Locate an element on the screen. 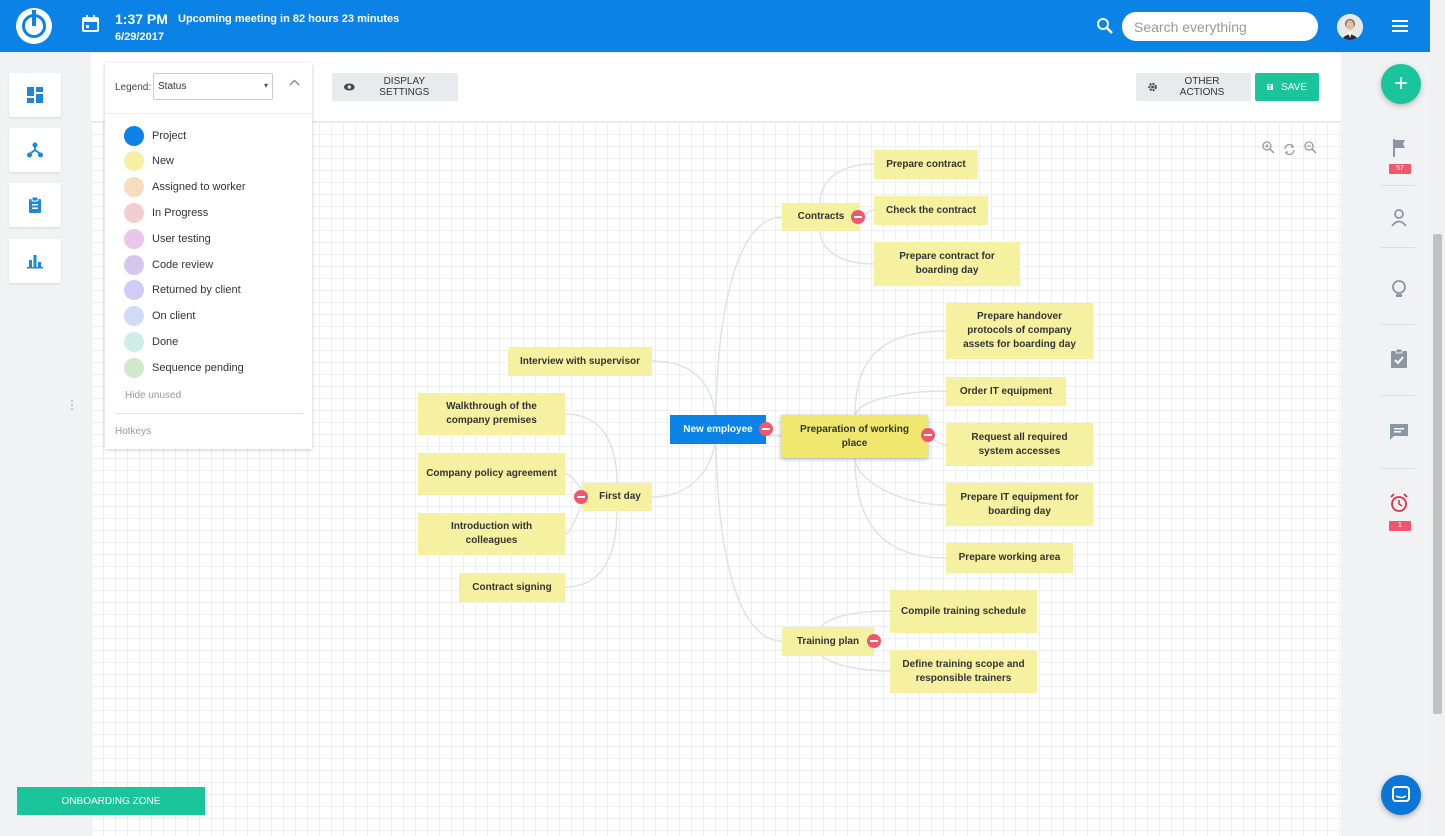 The image size is (1445, 836). node-contracts: Contracts is located at coordinates (821, 217).